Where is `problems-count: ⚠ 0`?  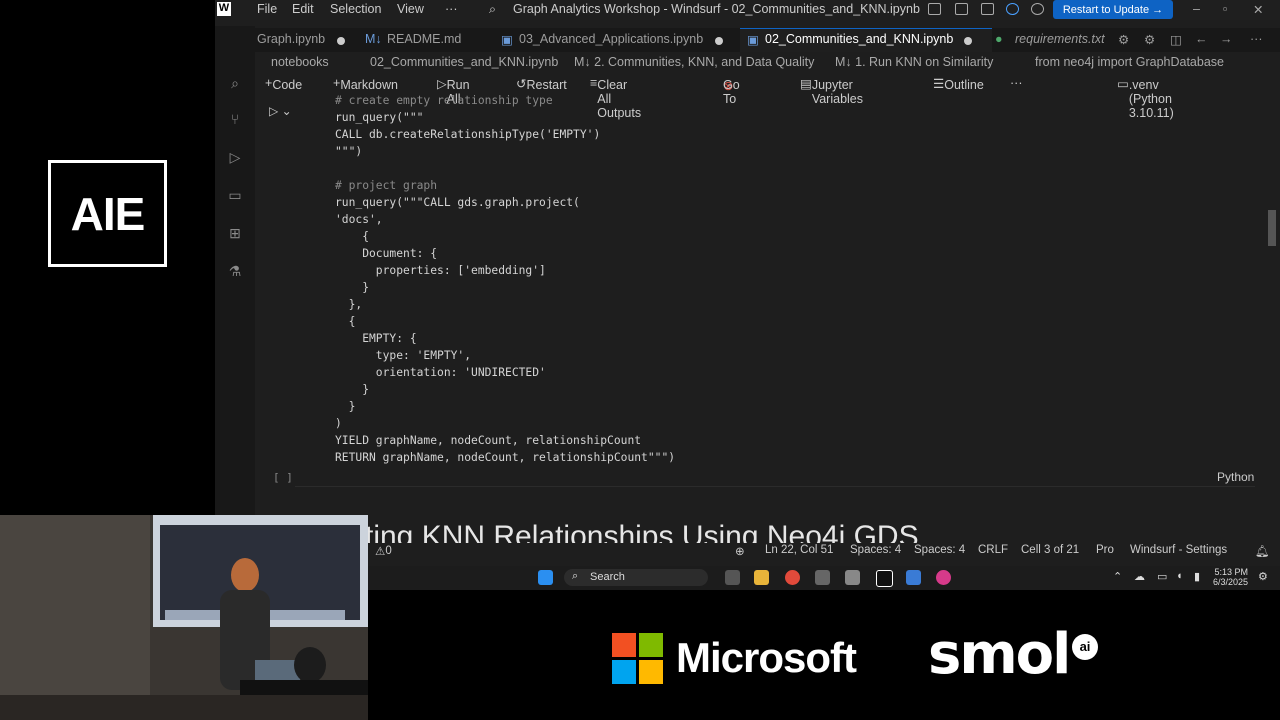
problems-count: ⚠ 0 is located at coordinates (383, 551).